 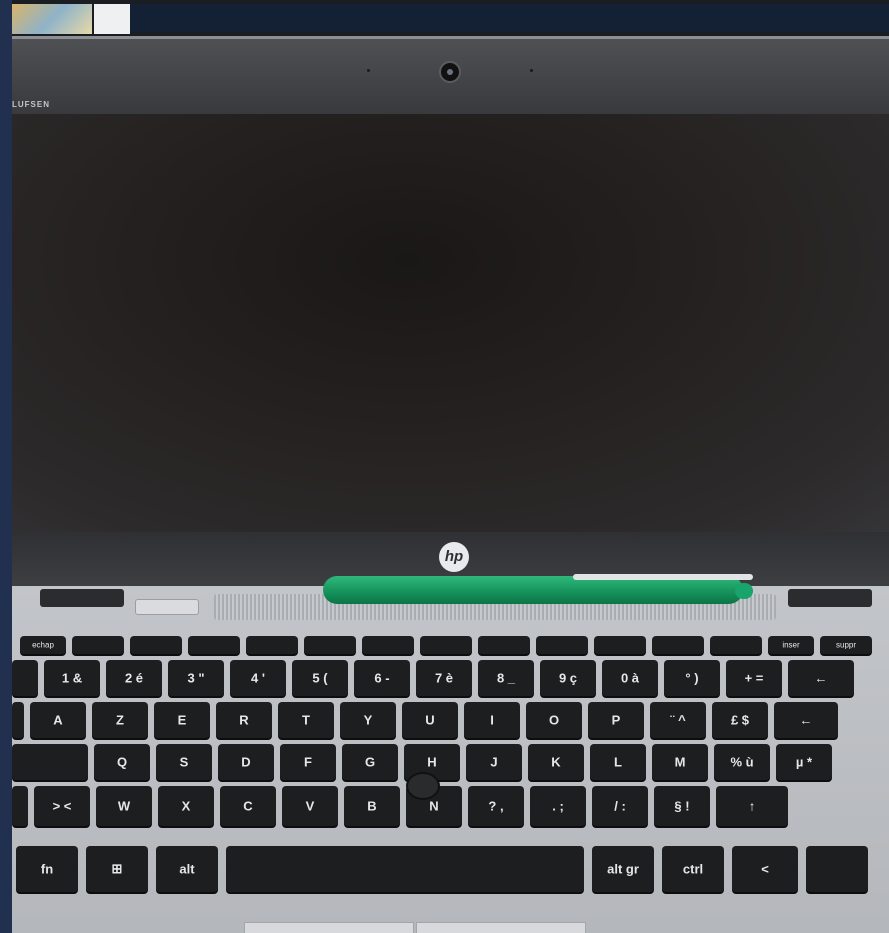 I want to click on key-label: W, so click(x=124, y=806).